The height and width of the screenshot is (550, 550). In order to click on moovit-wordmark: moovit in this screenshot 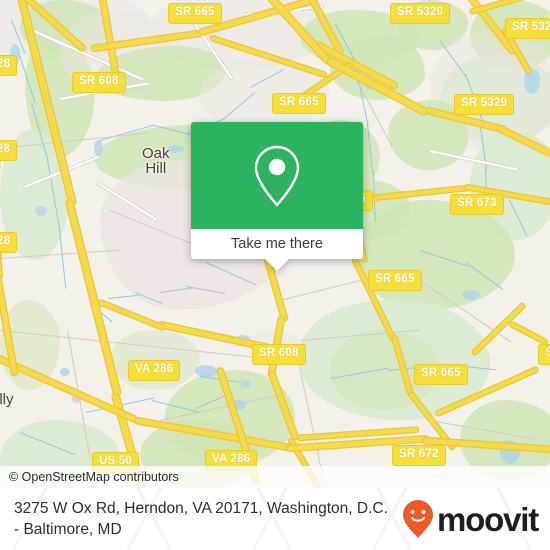, I will do `click(488, 519)`.